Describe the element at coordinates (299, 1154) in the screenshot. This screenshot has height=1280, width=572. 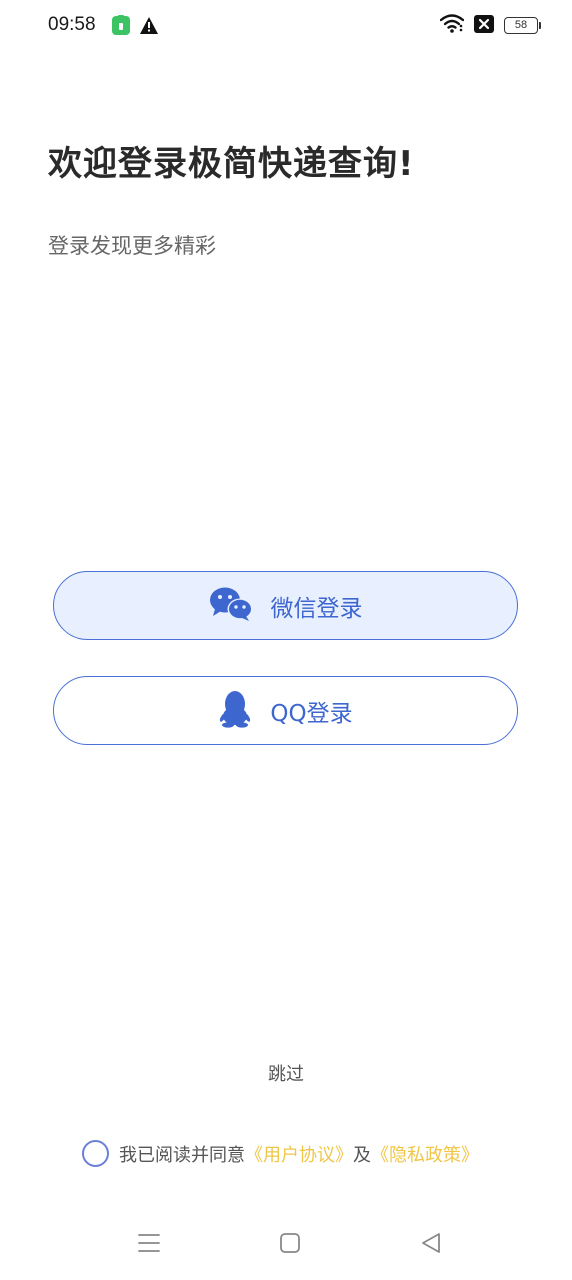
I see `user-agreement-link: 《用户协议》` at that location.